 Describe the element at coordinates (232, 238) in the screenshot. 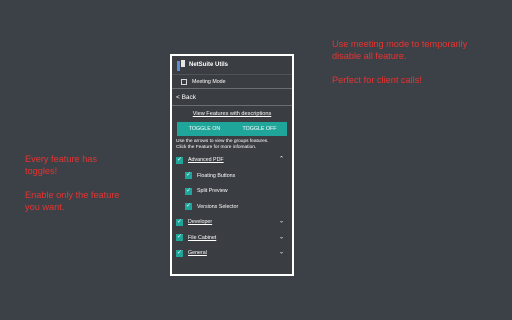

I see `feature-group-file-cabinet: ✓ File Cabinet ⌄` at that location.